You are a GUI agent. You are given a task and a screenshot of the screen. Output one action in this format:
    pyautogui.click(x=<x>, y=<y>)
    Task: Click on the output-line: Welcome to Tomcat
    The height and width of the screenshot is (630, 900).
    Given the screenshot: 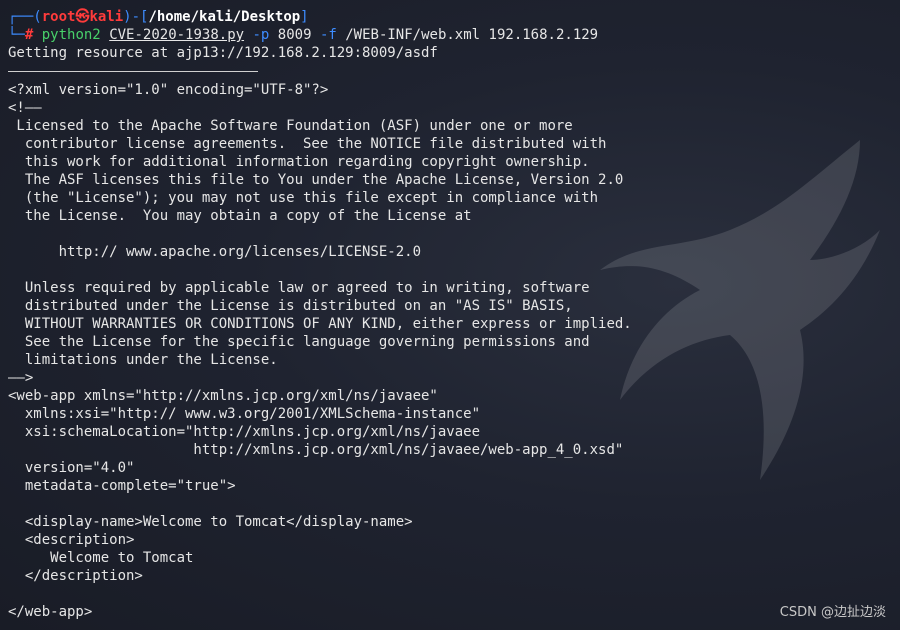 What is the action you would take?
    pyautogui.click(x=101, y=558)
    